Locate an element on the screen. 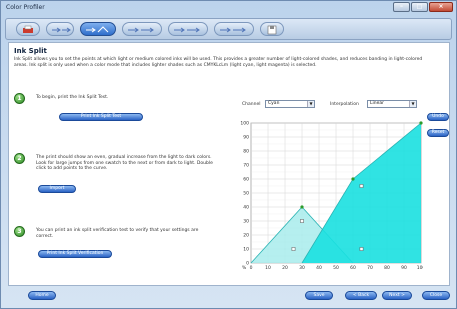 Image resolution: width=457 pixels, height=309 pixels. minimize-icon: – is located at coordinates (401, 6).